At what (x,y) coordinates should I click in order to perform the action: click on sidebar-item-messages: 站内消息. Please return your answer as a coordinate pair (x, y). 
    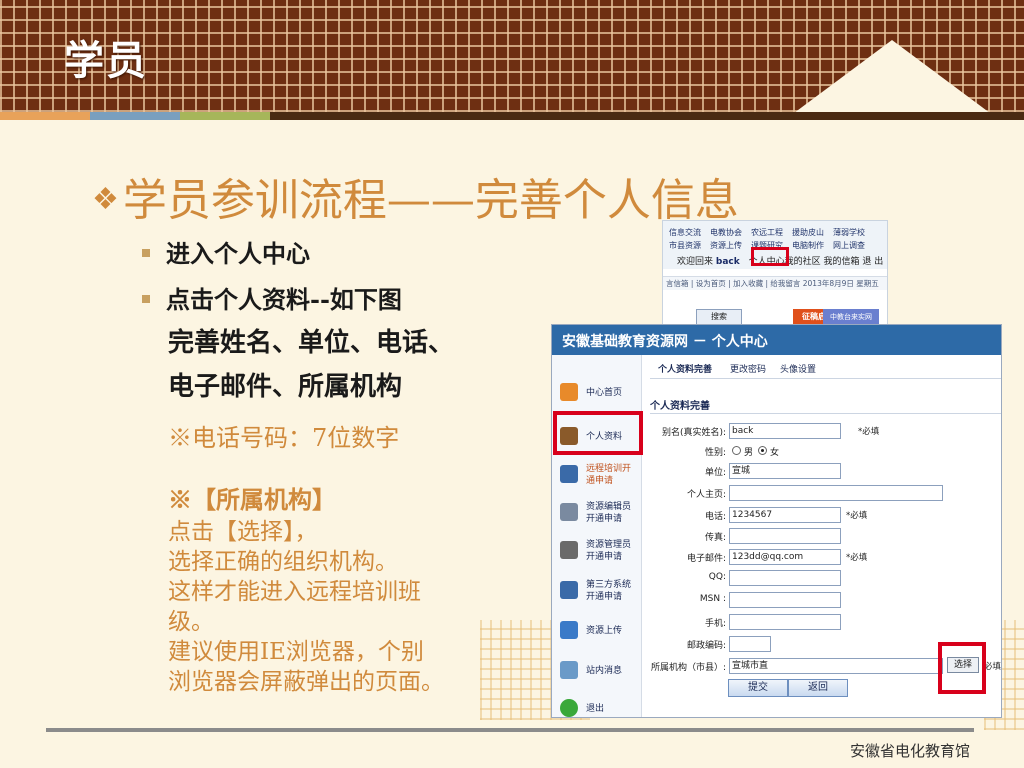
    Looking at the image, I should click on (597, 671).